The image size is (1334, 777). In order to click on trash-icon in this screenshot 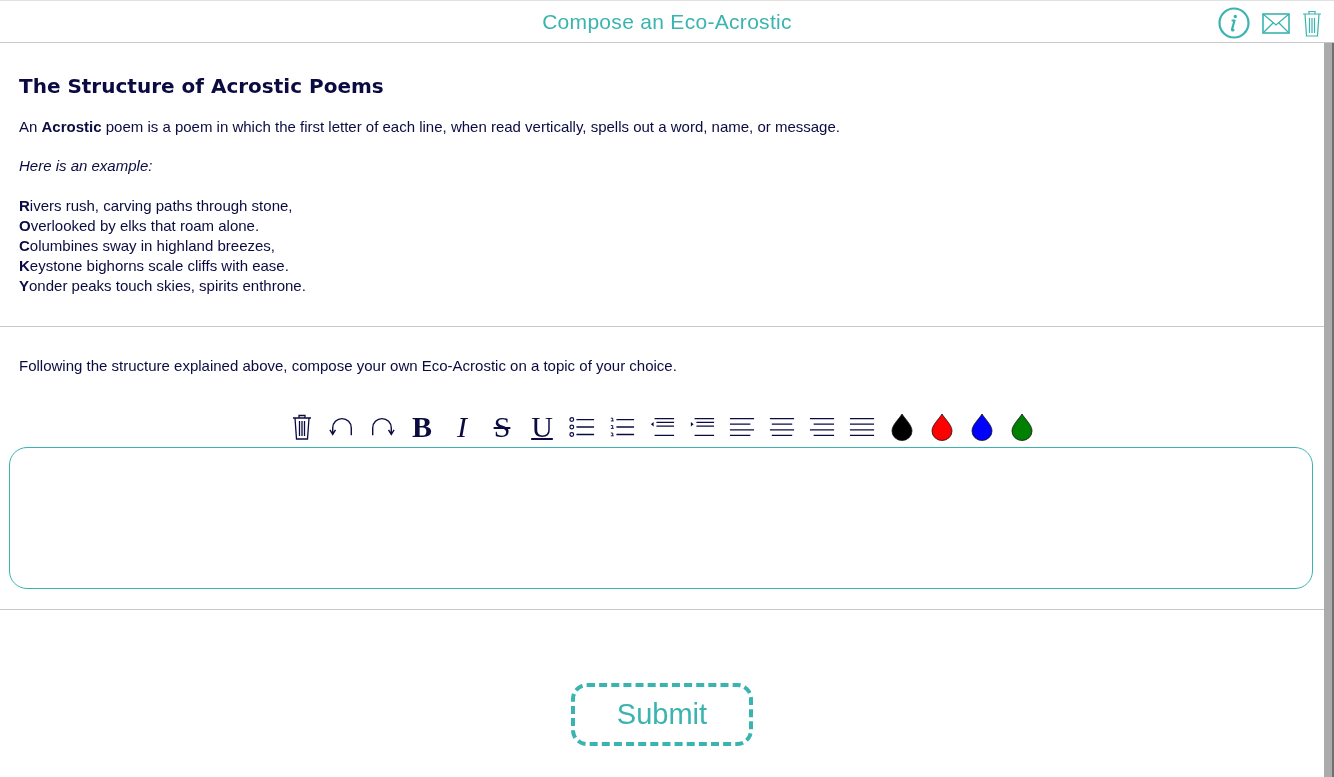, I will do `click(302, 426)`.